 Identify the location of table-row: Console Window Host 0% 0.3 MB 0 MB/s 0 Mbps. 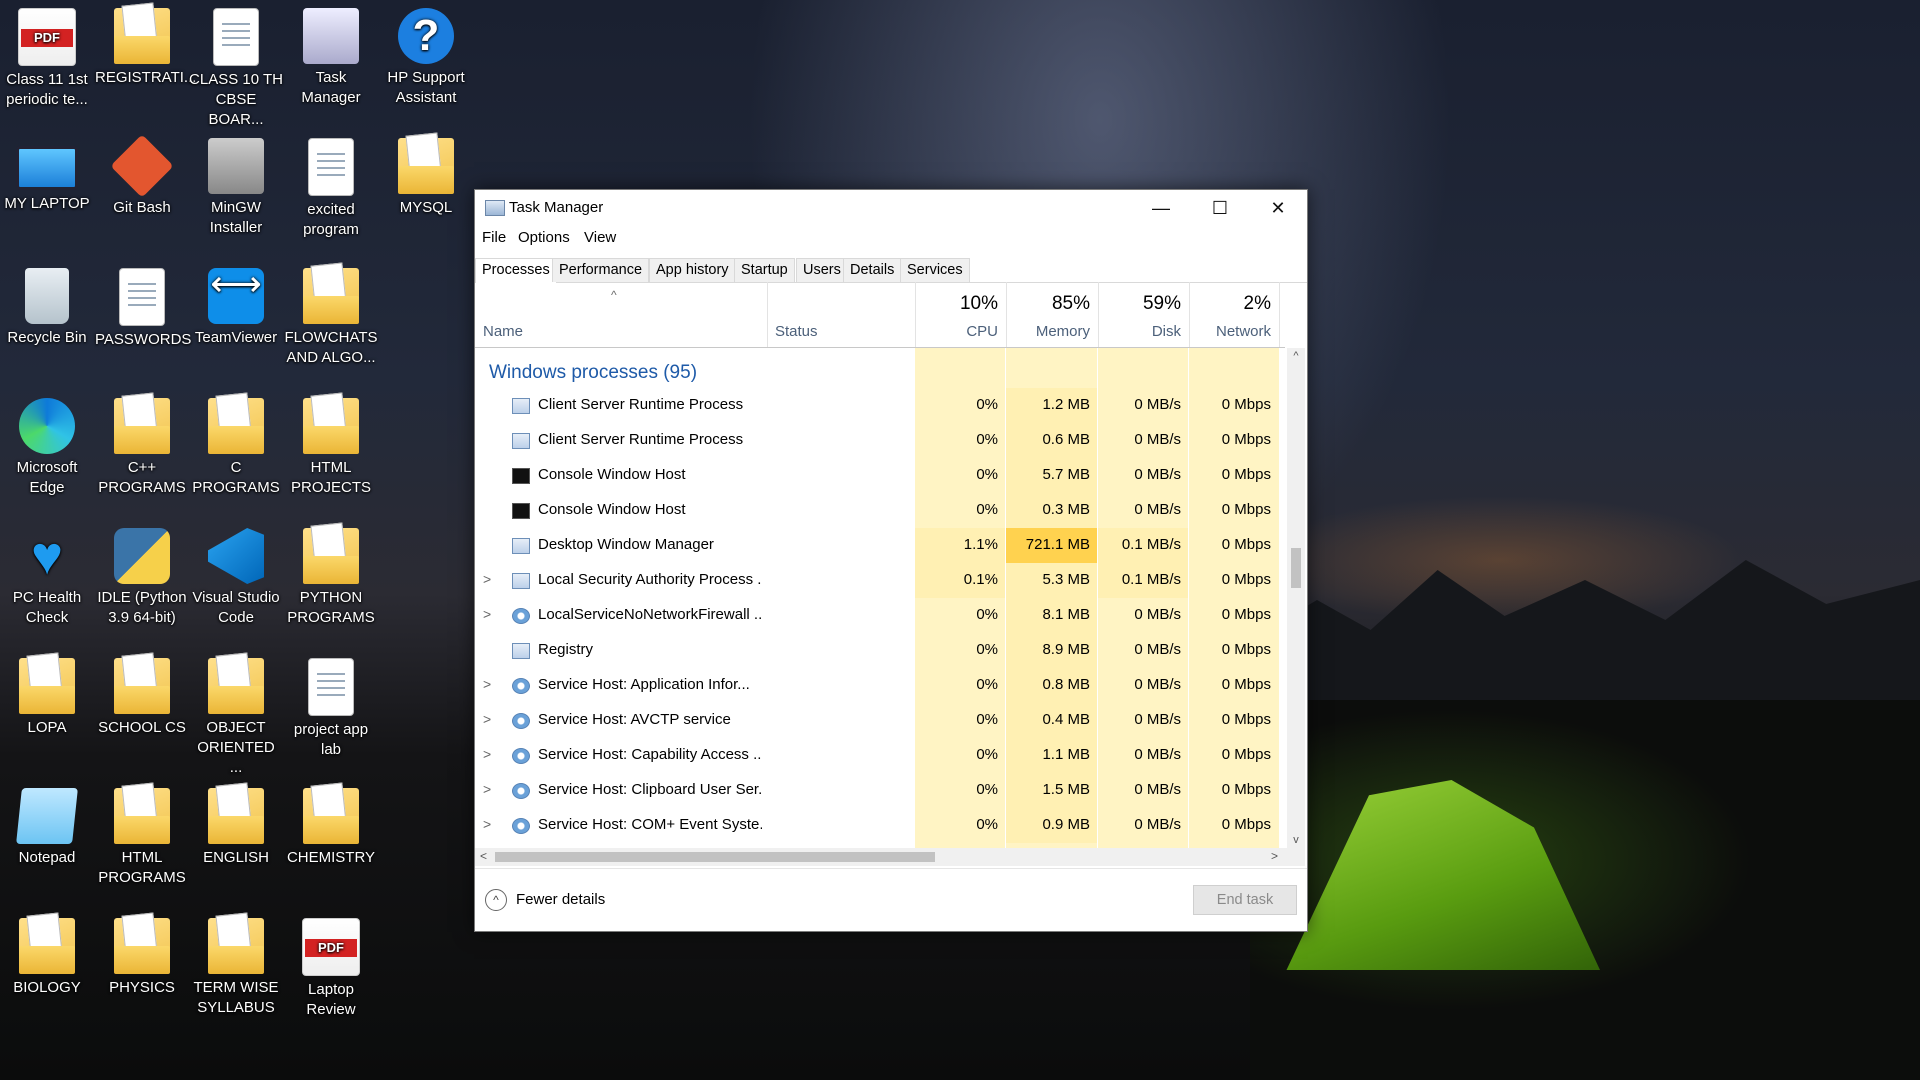
(880, 510).